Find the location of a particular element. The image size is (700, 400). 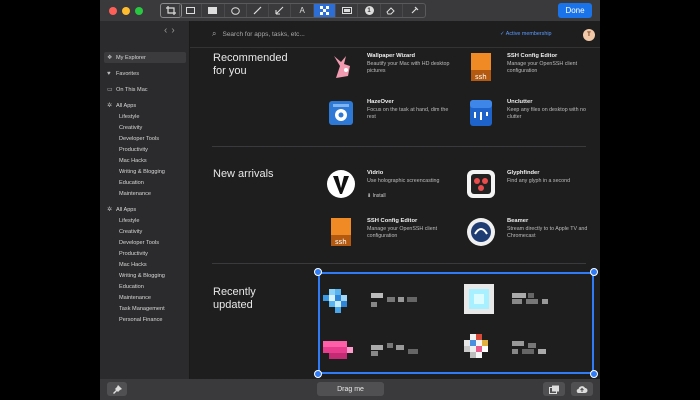

eraser-tool is located at coordinates (392, 10).